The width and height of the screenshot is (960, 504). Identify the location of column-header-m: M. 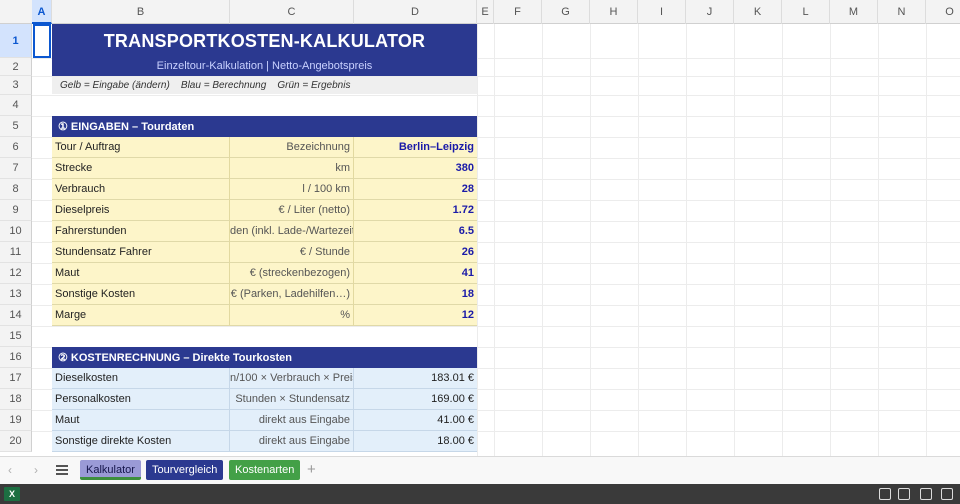
(854, 12).